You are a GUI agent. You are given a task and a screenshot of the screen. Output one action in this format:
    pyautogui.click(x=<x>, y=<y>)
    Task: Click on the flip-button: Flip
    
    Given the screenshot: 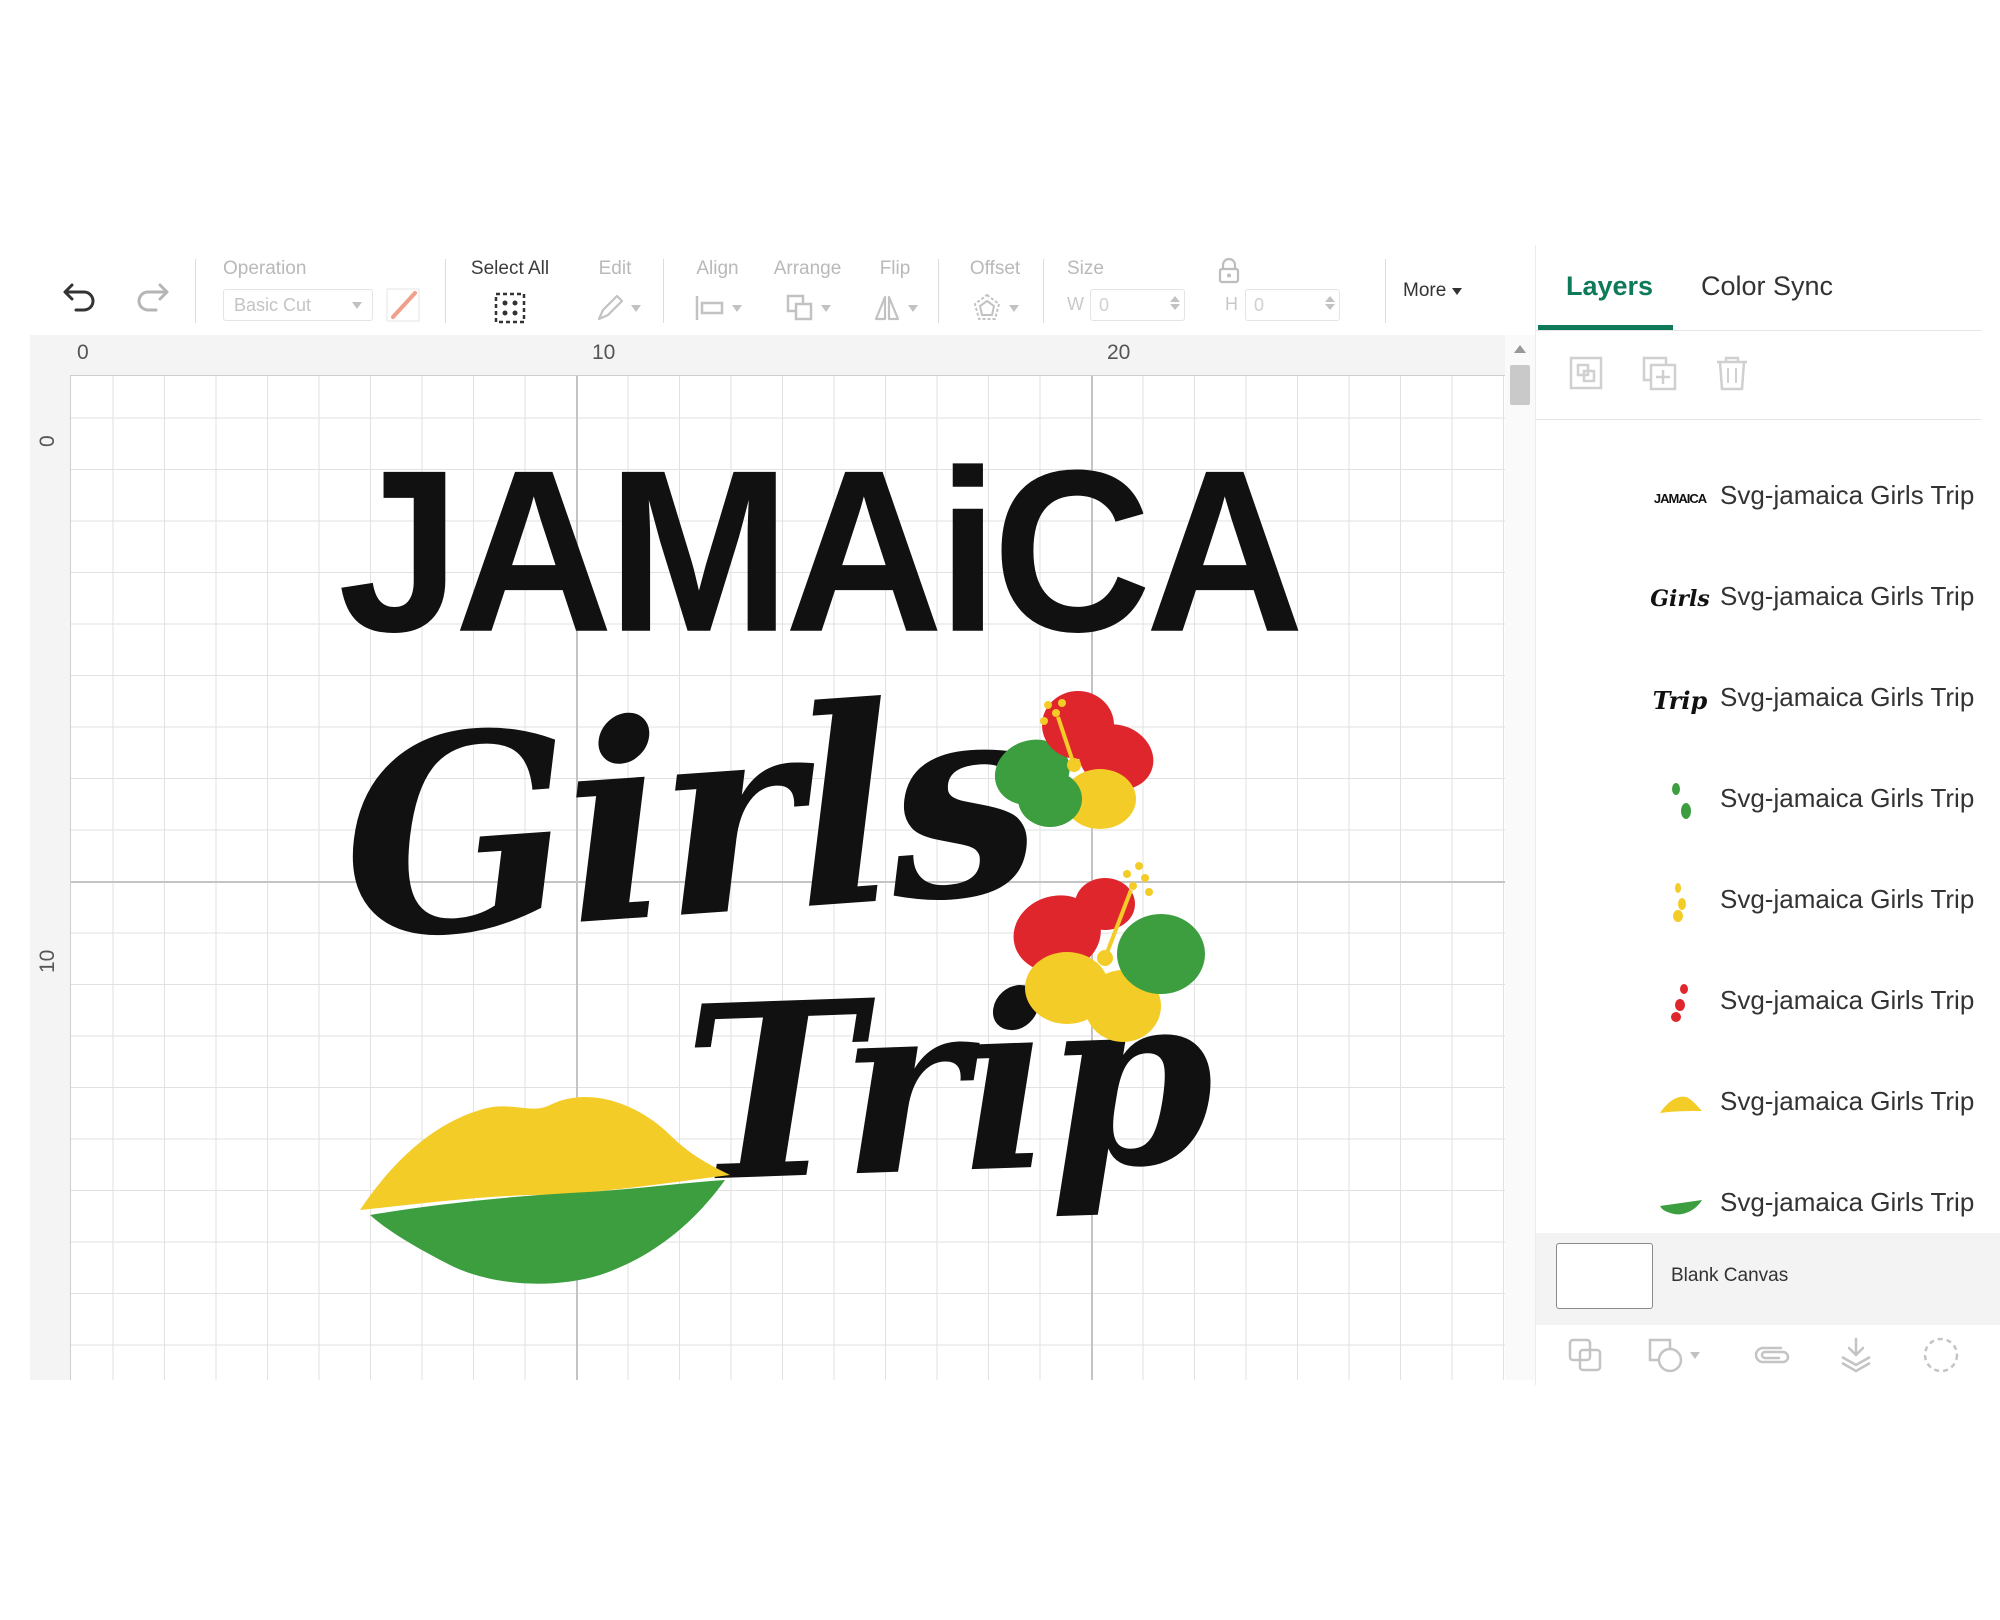 What is the action you would take?
    pyautogui.click(x=895, y=290)
    